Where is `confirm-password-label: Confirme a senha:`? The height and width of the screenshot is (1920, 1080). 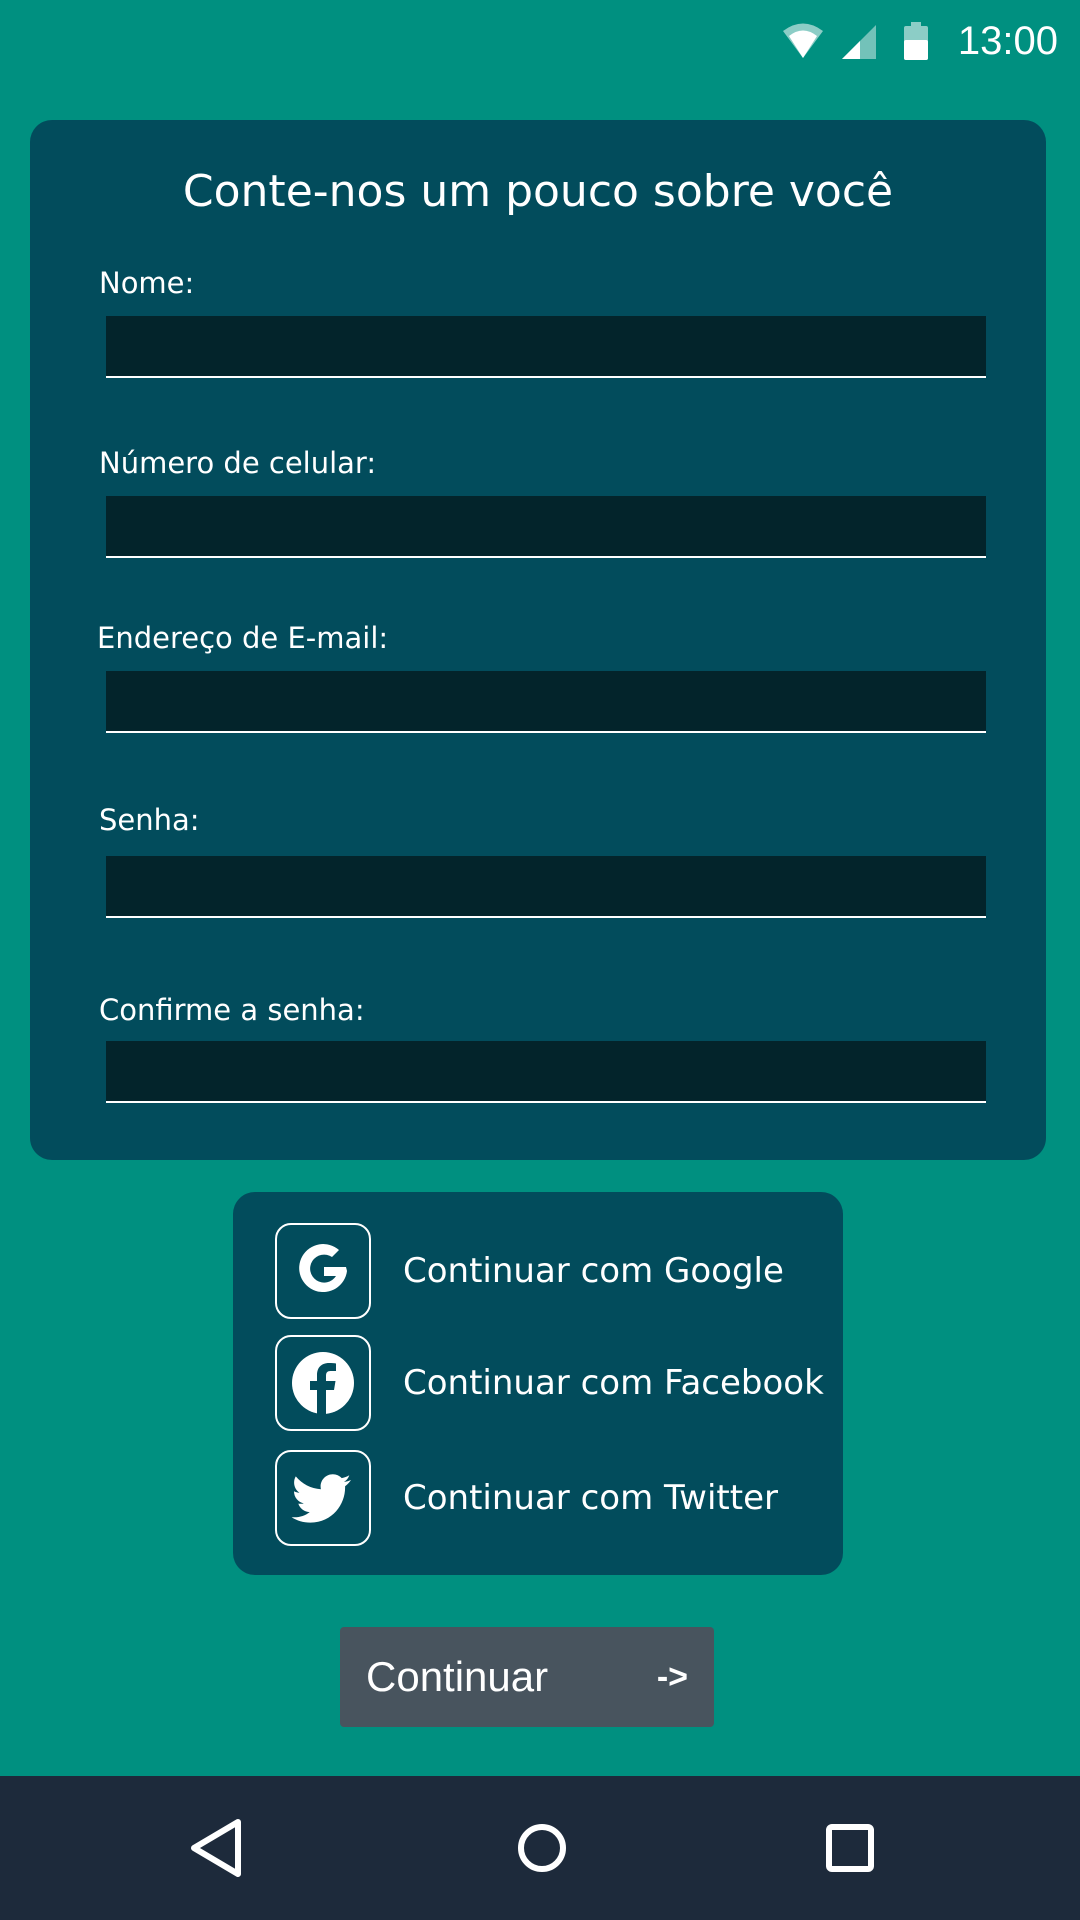 confirm-password-label: Confirme a senha: is located at coordinates (232, 1010).